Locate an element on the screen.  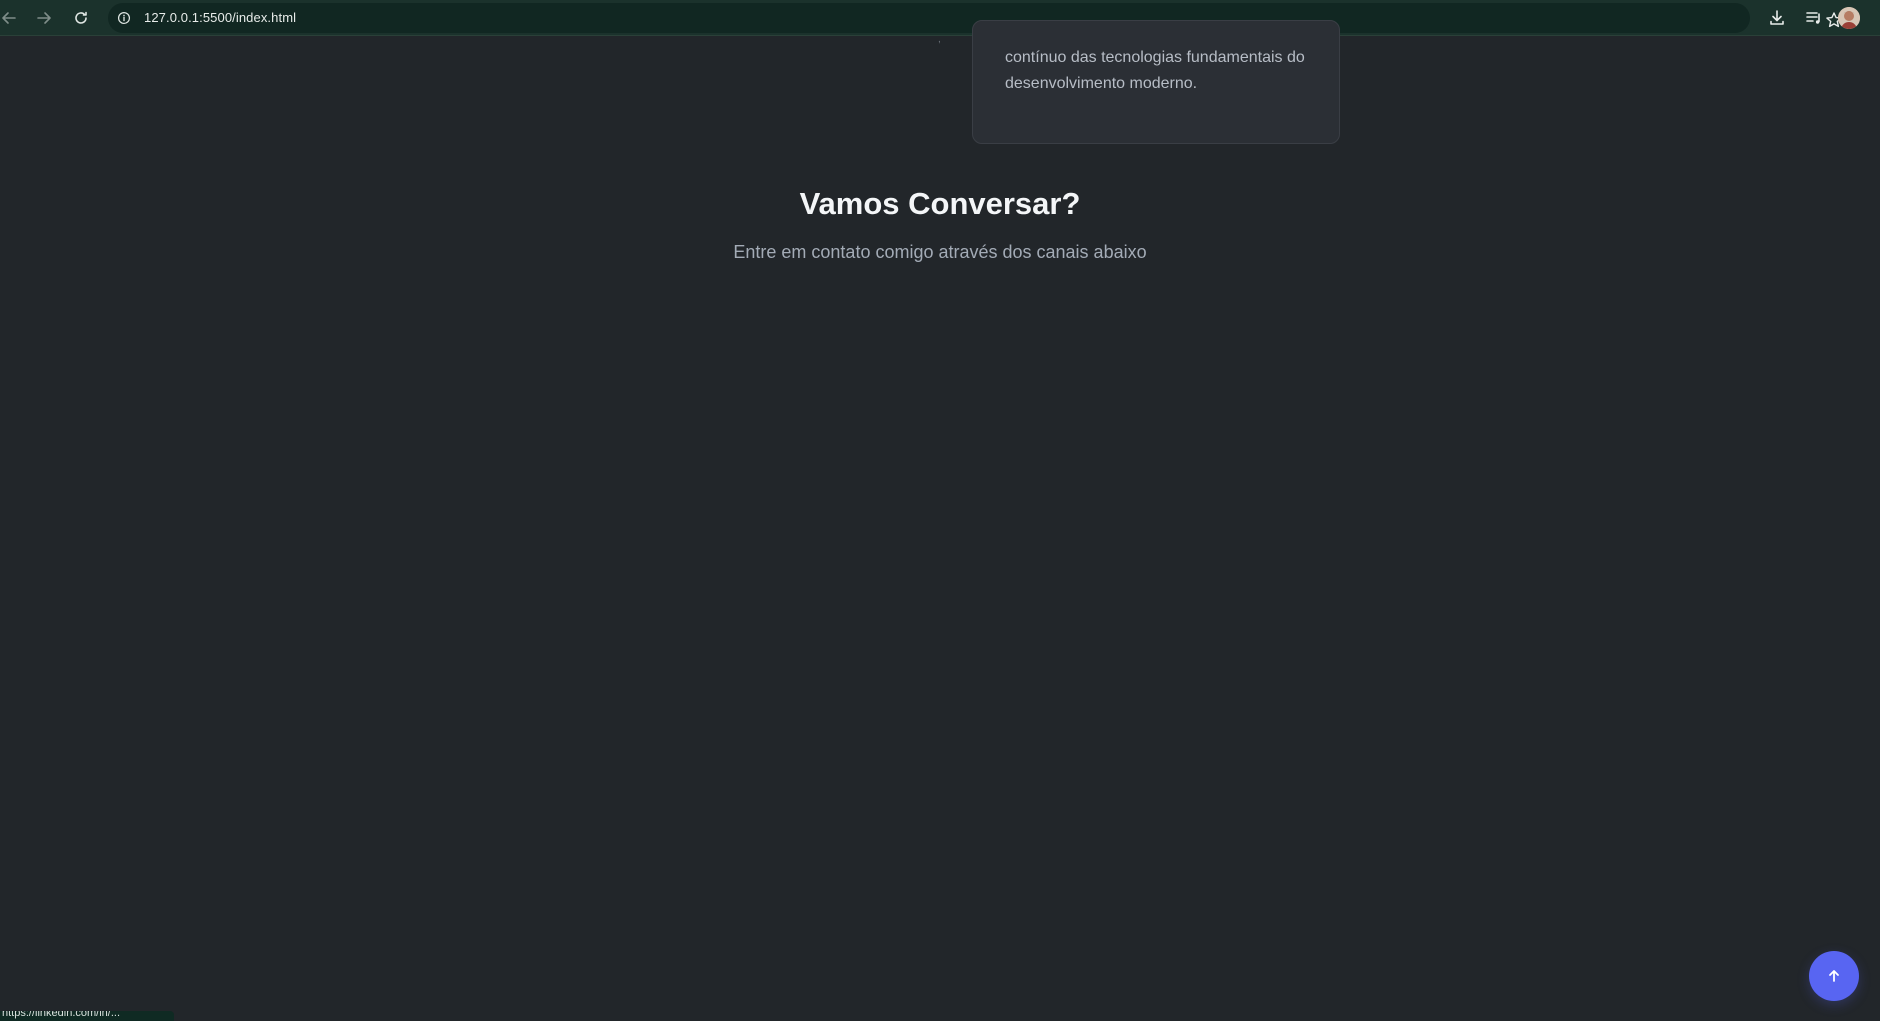
arrow-right-icon is located at coordinates (44, 18).